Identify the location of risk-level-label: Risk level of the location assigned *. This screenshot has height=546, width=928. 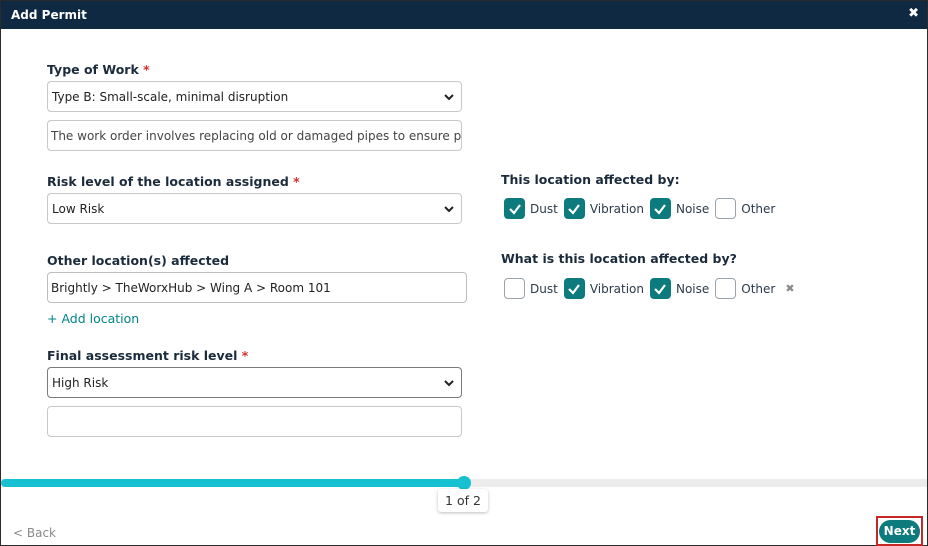
(173, 181).